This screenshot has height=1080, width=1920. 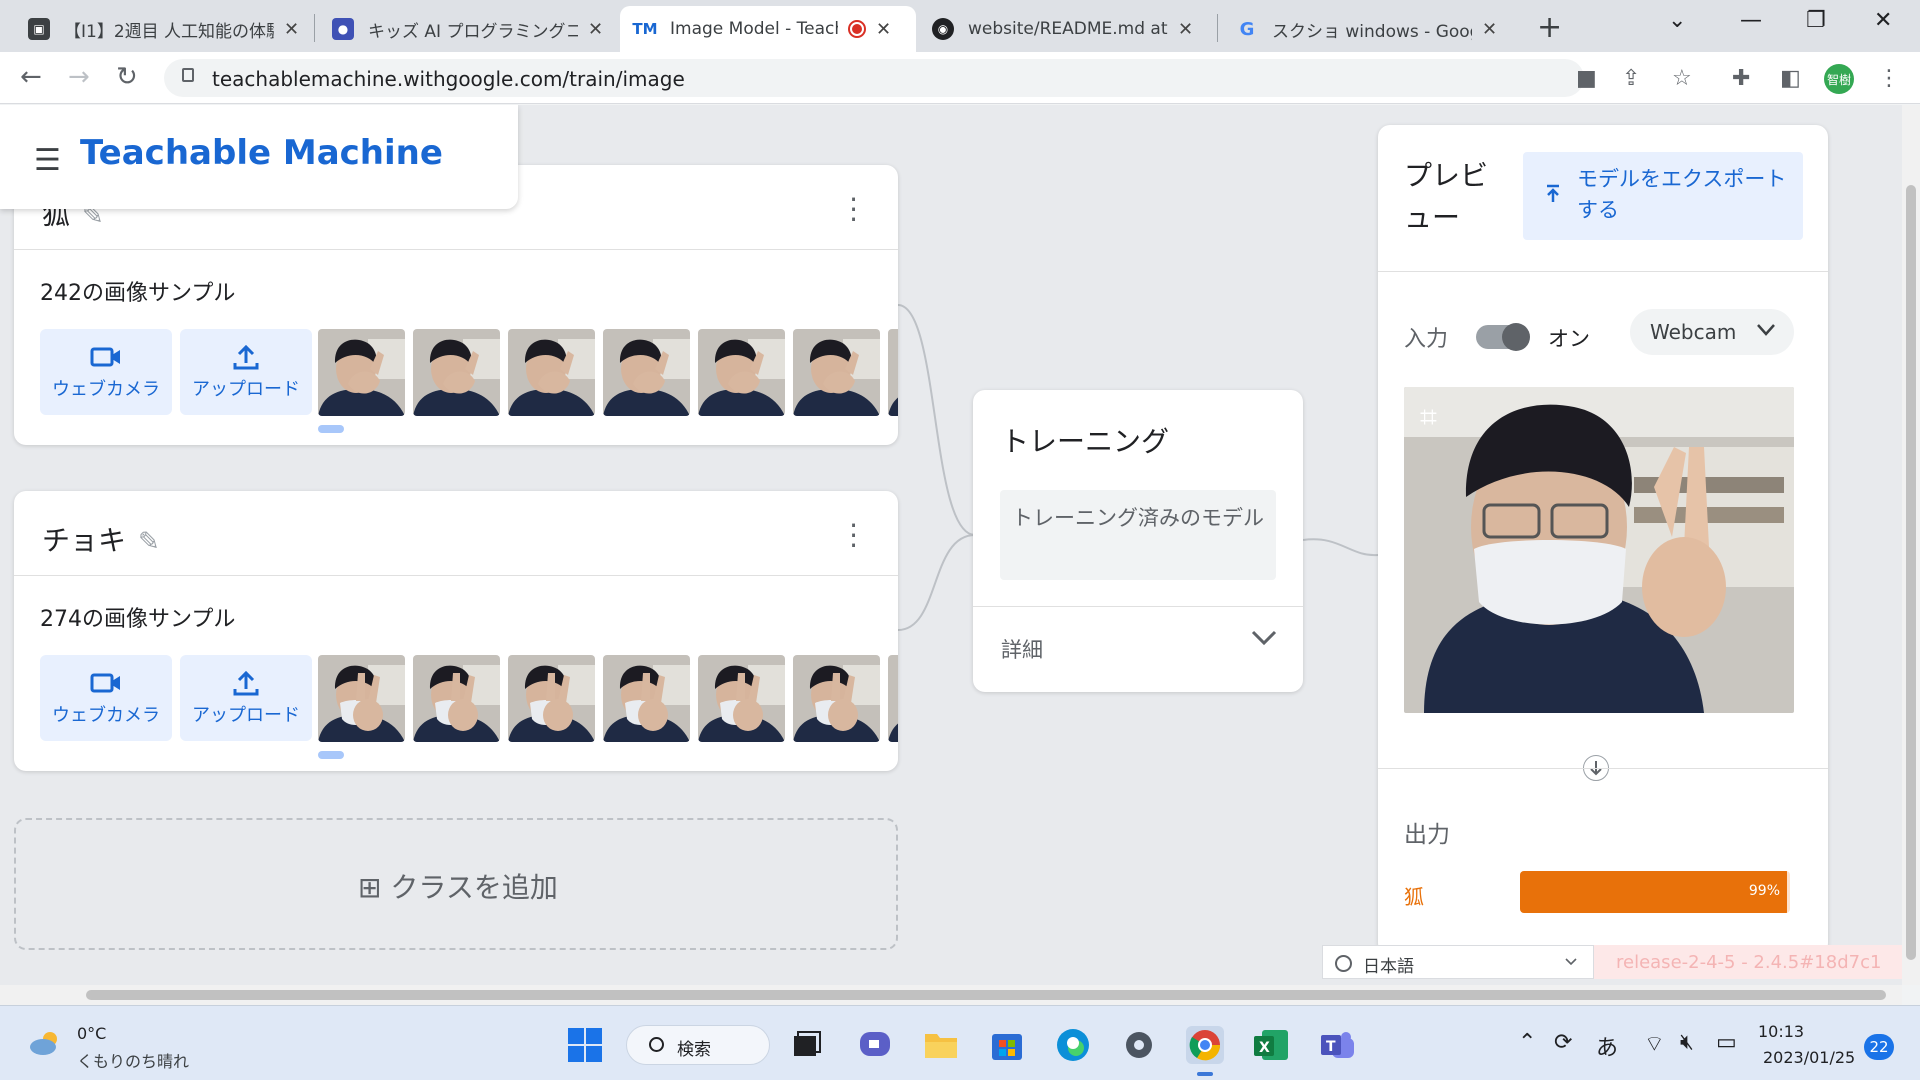 I want to click on speaker-muted-icon: 🔇︎, so click(x=1687, y=1042).